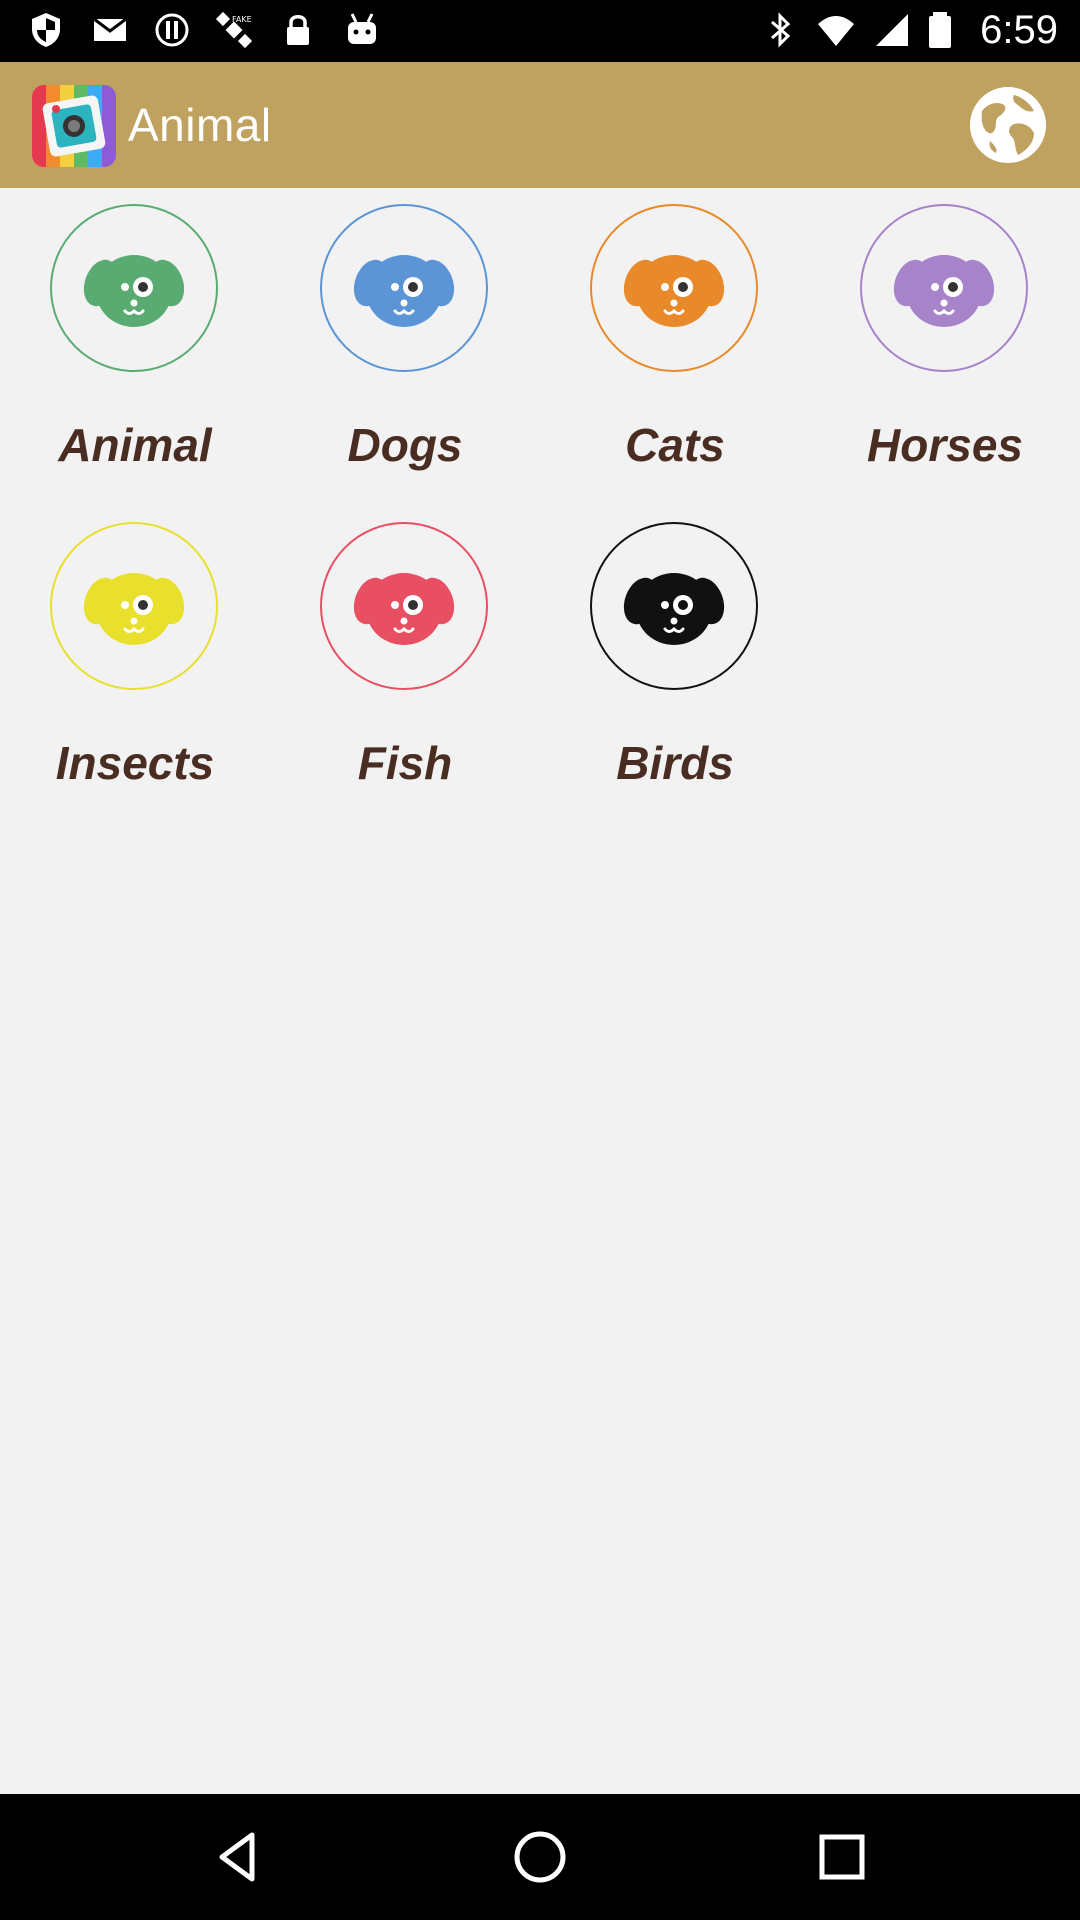 This screenshot has width=1080, height=1920. I want to click on category-label: Insects, so click(135, 763).